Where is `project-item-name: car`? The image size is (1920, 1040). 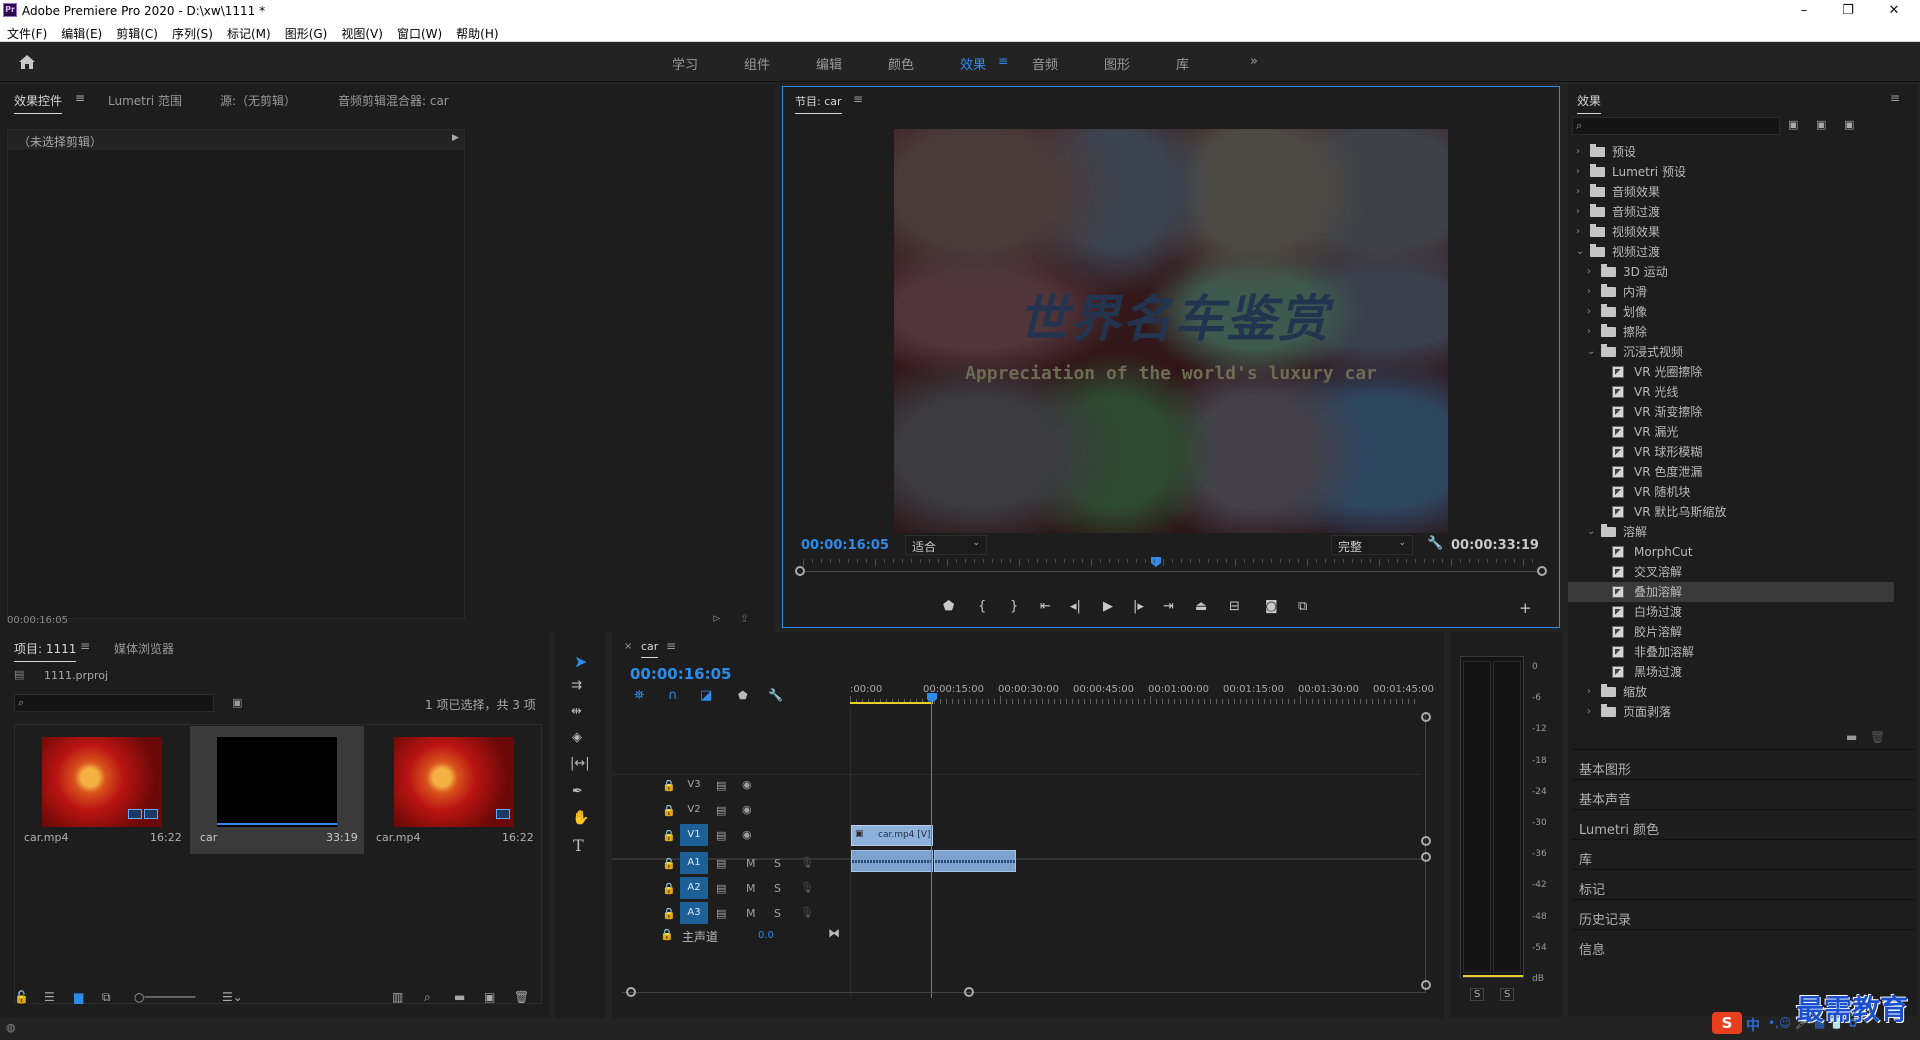 project-item-name: car is located at coordinates (208, 837).